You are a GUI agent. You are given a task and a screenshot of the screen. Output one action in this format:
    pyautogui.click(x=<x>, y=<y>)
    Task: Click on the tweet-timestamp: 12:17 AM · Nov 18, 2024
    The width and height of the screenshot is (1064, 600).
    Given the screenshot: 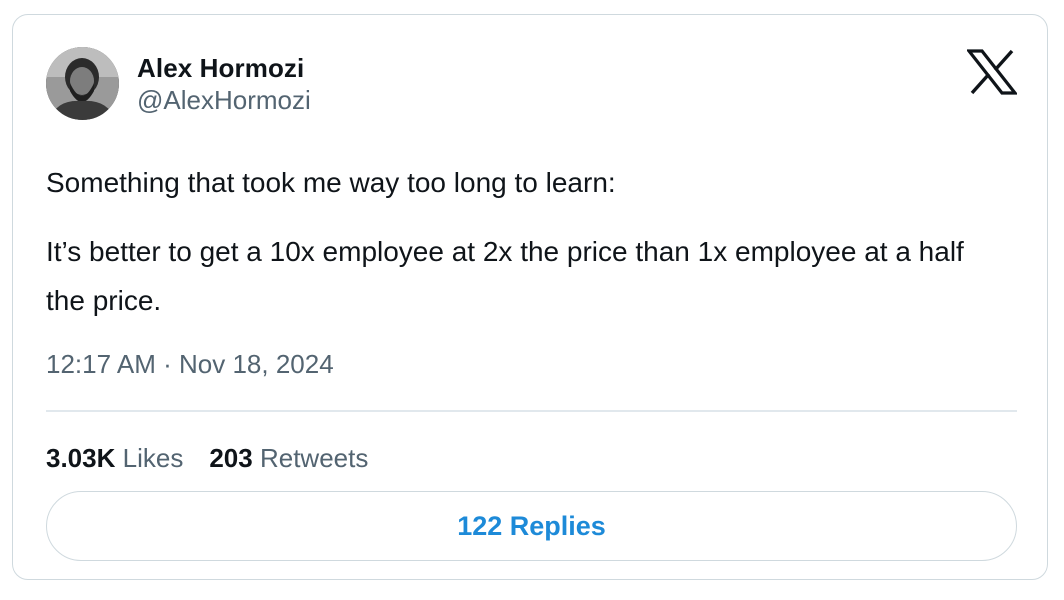 What is the action you would take?
    pyautogui.click(x=190, y=364)
    